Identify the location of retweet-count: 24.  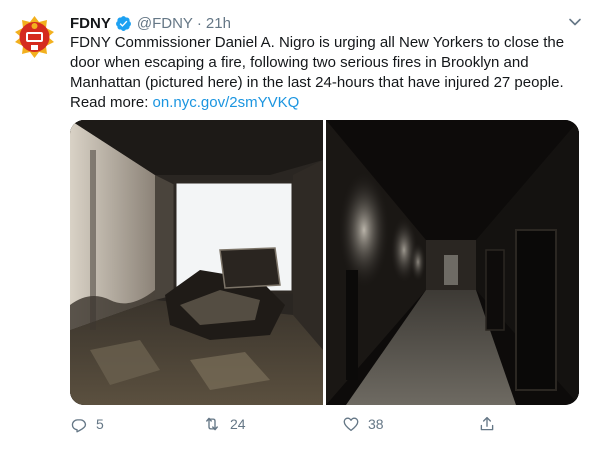
(238, 424).